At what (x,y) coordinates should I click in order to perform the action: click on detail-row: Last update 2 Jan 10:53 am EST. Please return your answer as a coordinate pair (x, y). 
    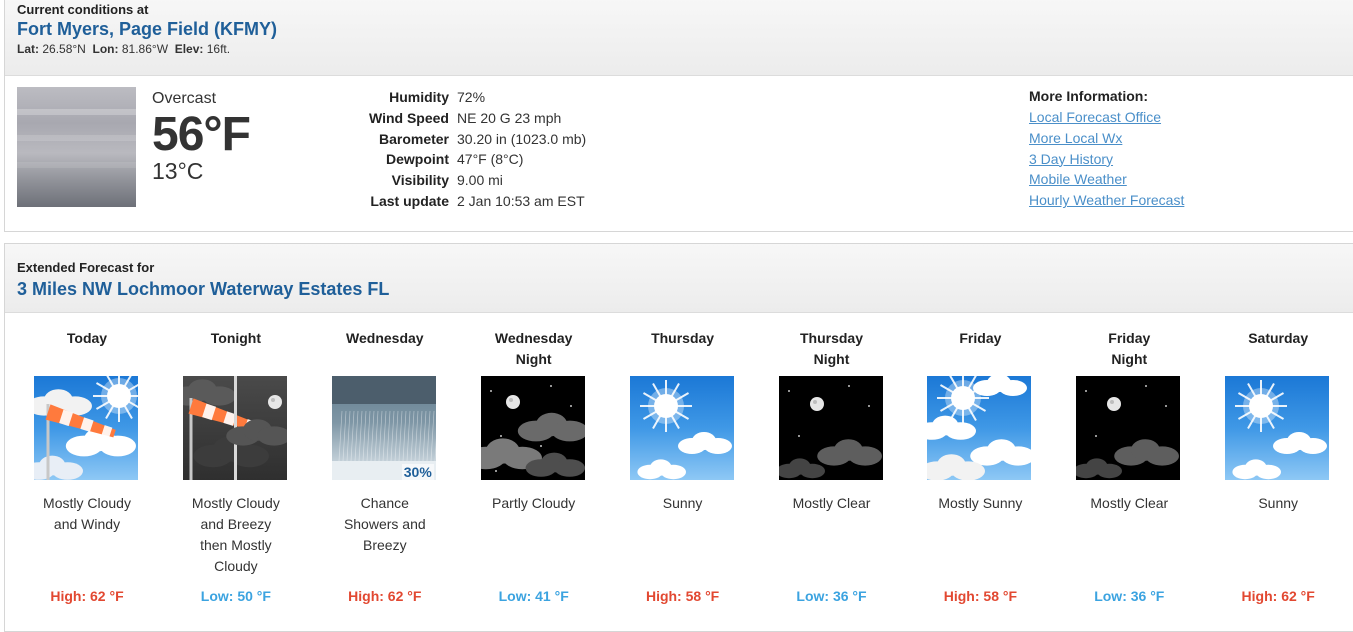
    Looking at the image, I should click on (477, 200).